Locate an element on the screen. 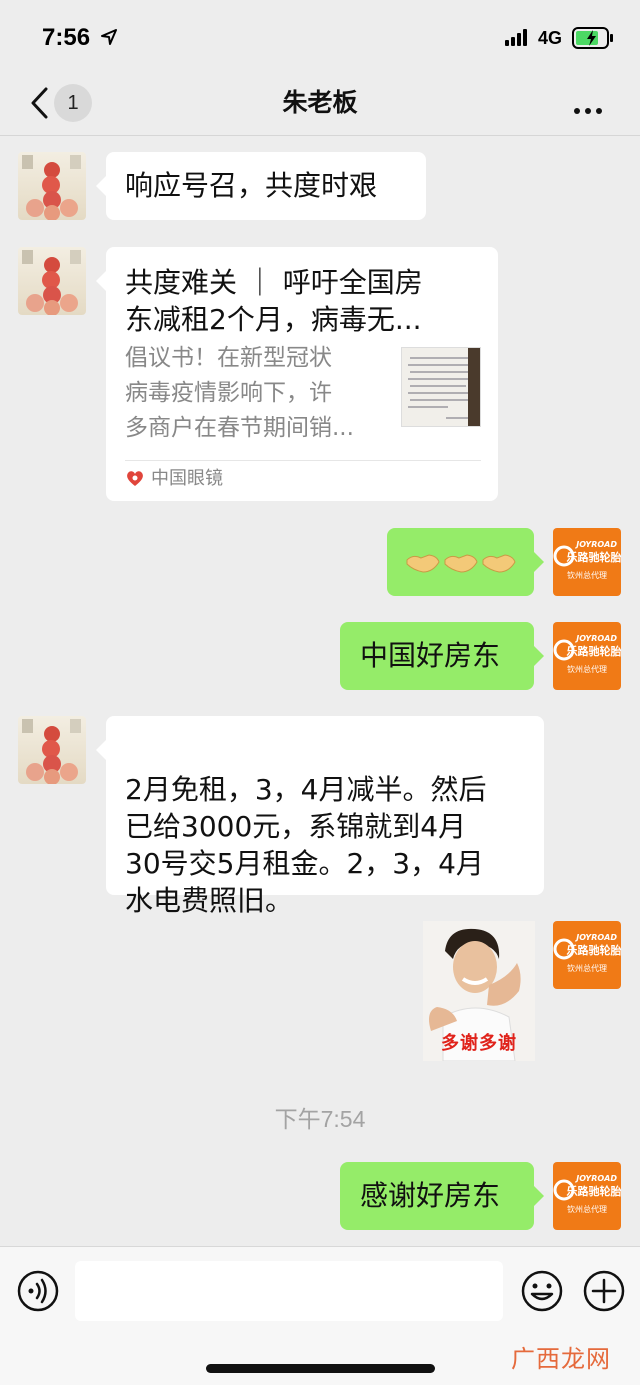 The width and height of the screenshot is (640, 1385). emoji-icon is located at coordinates (542, 1291).